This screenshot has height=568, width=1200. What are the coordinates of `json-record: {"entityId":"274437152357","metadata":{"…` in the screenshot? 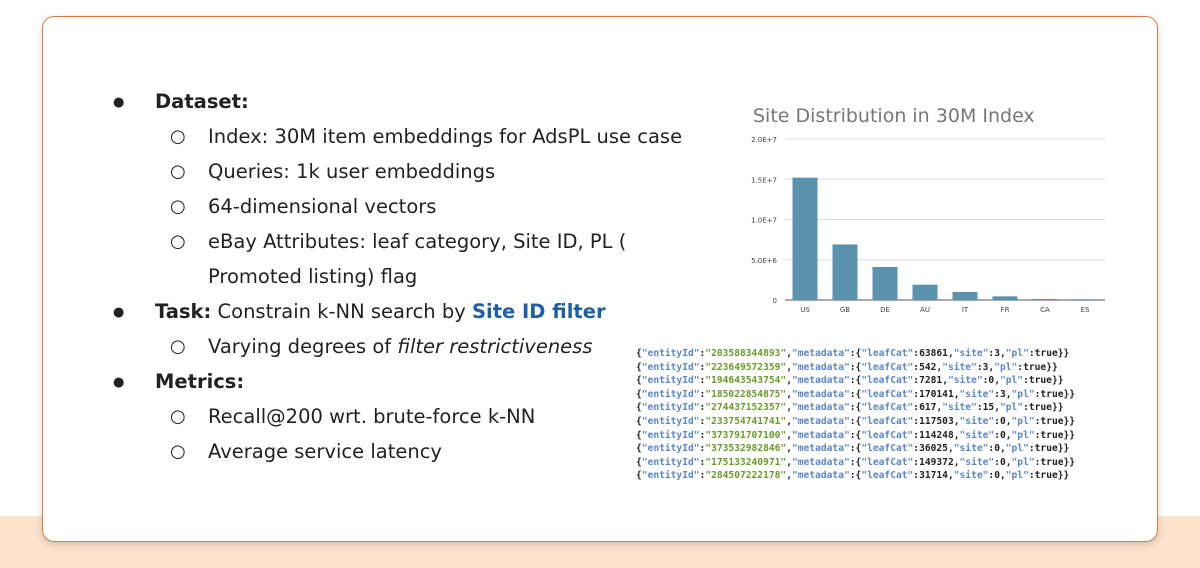 It's located at (850, 408).